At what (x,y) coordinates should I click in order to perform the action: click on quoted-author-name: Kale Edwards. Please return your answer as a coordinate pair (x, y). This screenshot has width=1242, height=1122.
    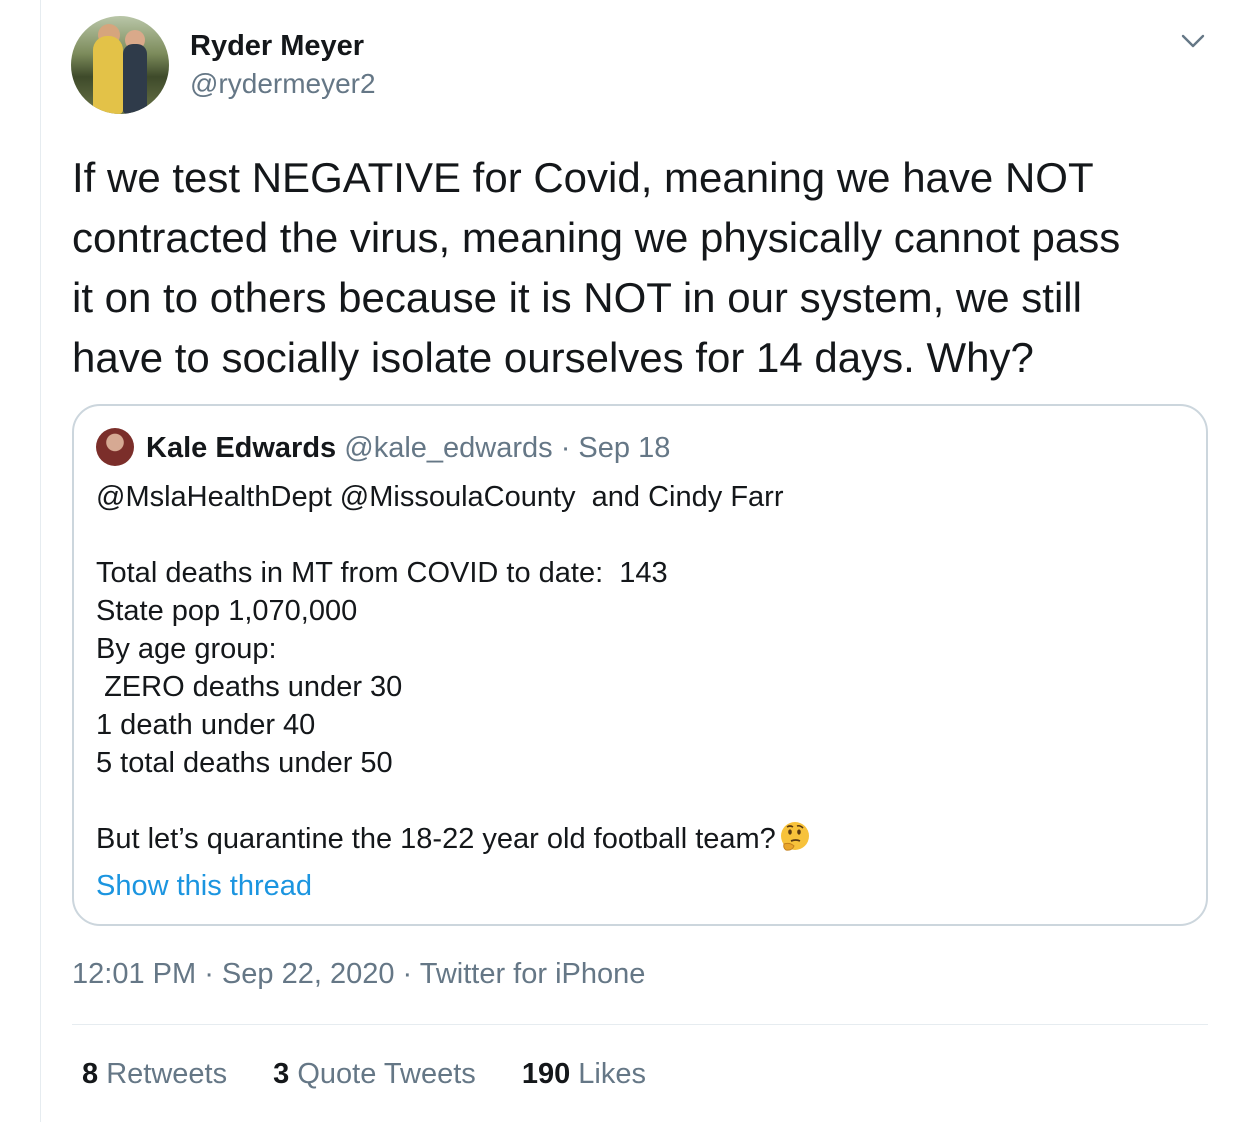
    Looking at the image, I should click on (241, 448).